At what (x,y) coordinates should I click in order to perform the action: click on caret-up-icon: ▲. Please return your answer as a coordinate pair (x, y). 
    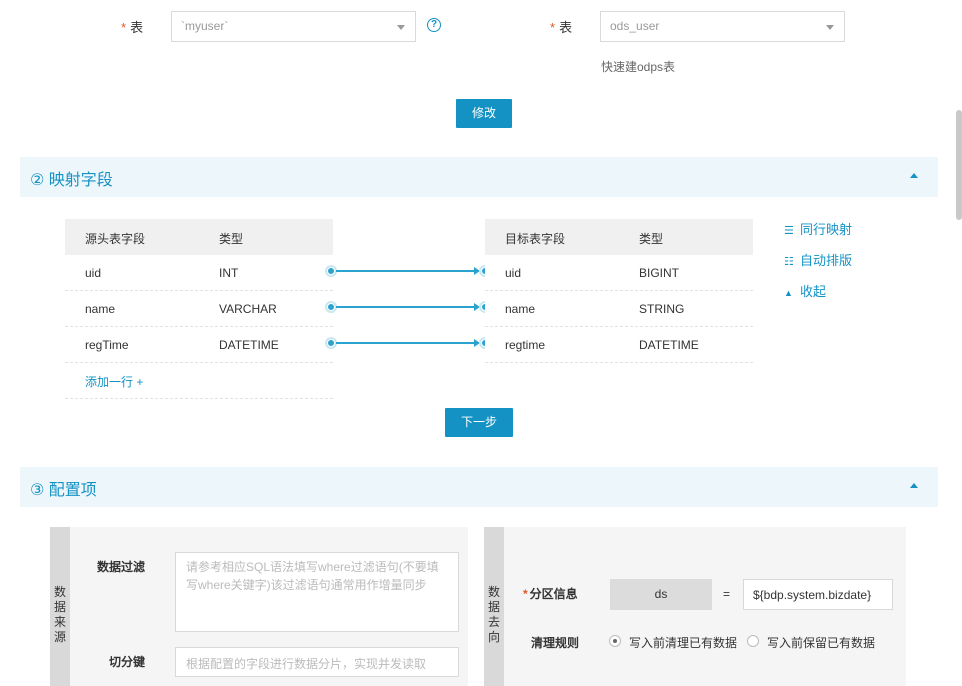
    Looking at the image, I should click on (788, 293).